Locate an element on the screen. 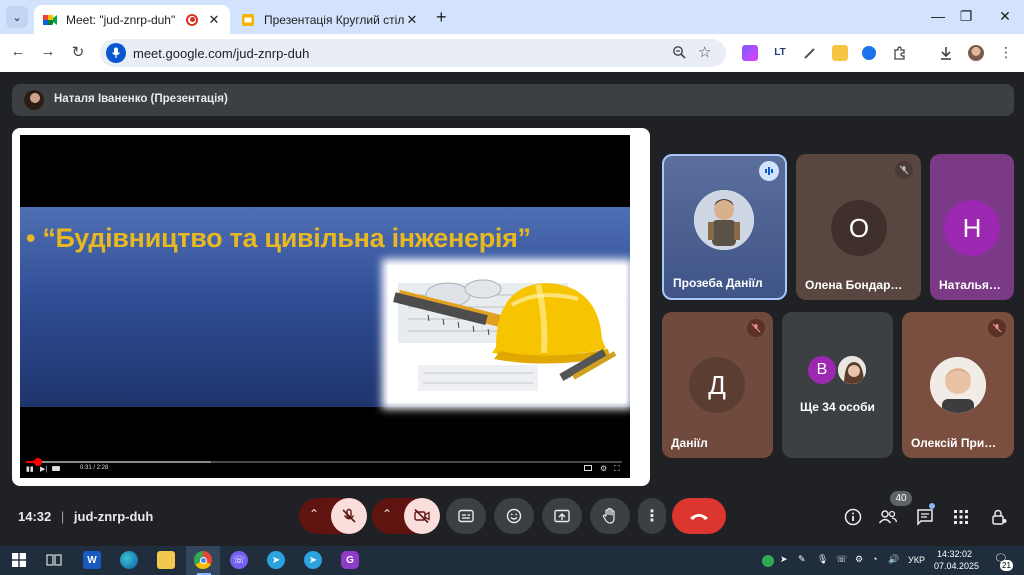 The width and height of the screenshot is (1024, 575). tray-mic-icon: 🎙 is located at coordinates (822, 559).